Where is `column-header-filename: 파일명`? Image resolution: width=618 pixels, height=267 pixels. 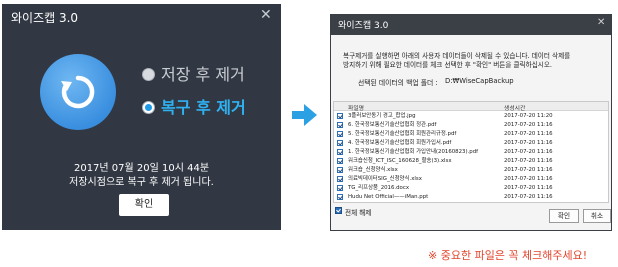
column-header-filename: 파일명 is located at coordinates (356, 107).